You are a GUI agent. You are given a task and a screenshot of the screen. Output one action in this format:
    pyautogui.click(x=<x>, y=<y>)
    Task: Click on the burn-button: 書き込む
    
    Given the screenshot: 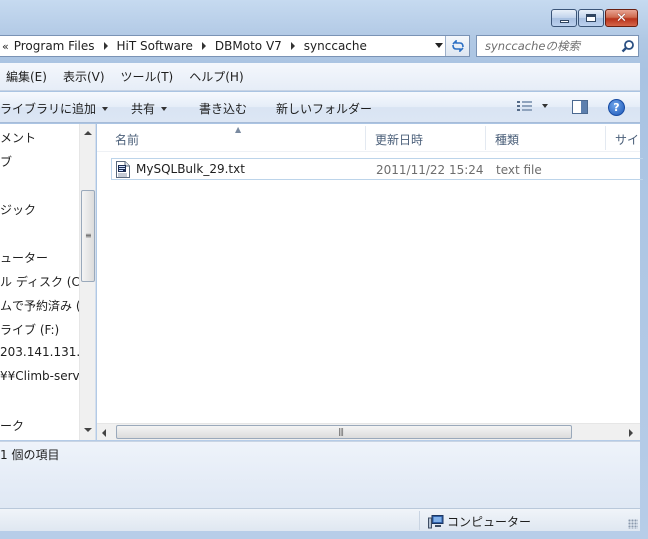 What is the action you would take?
    pyautogui.click(x=223, y=108)
    